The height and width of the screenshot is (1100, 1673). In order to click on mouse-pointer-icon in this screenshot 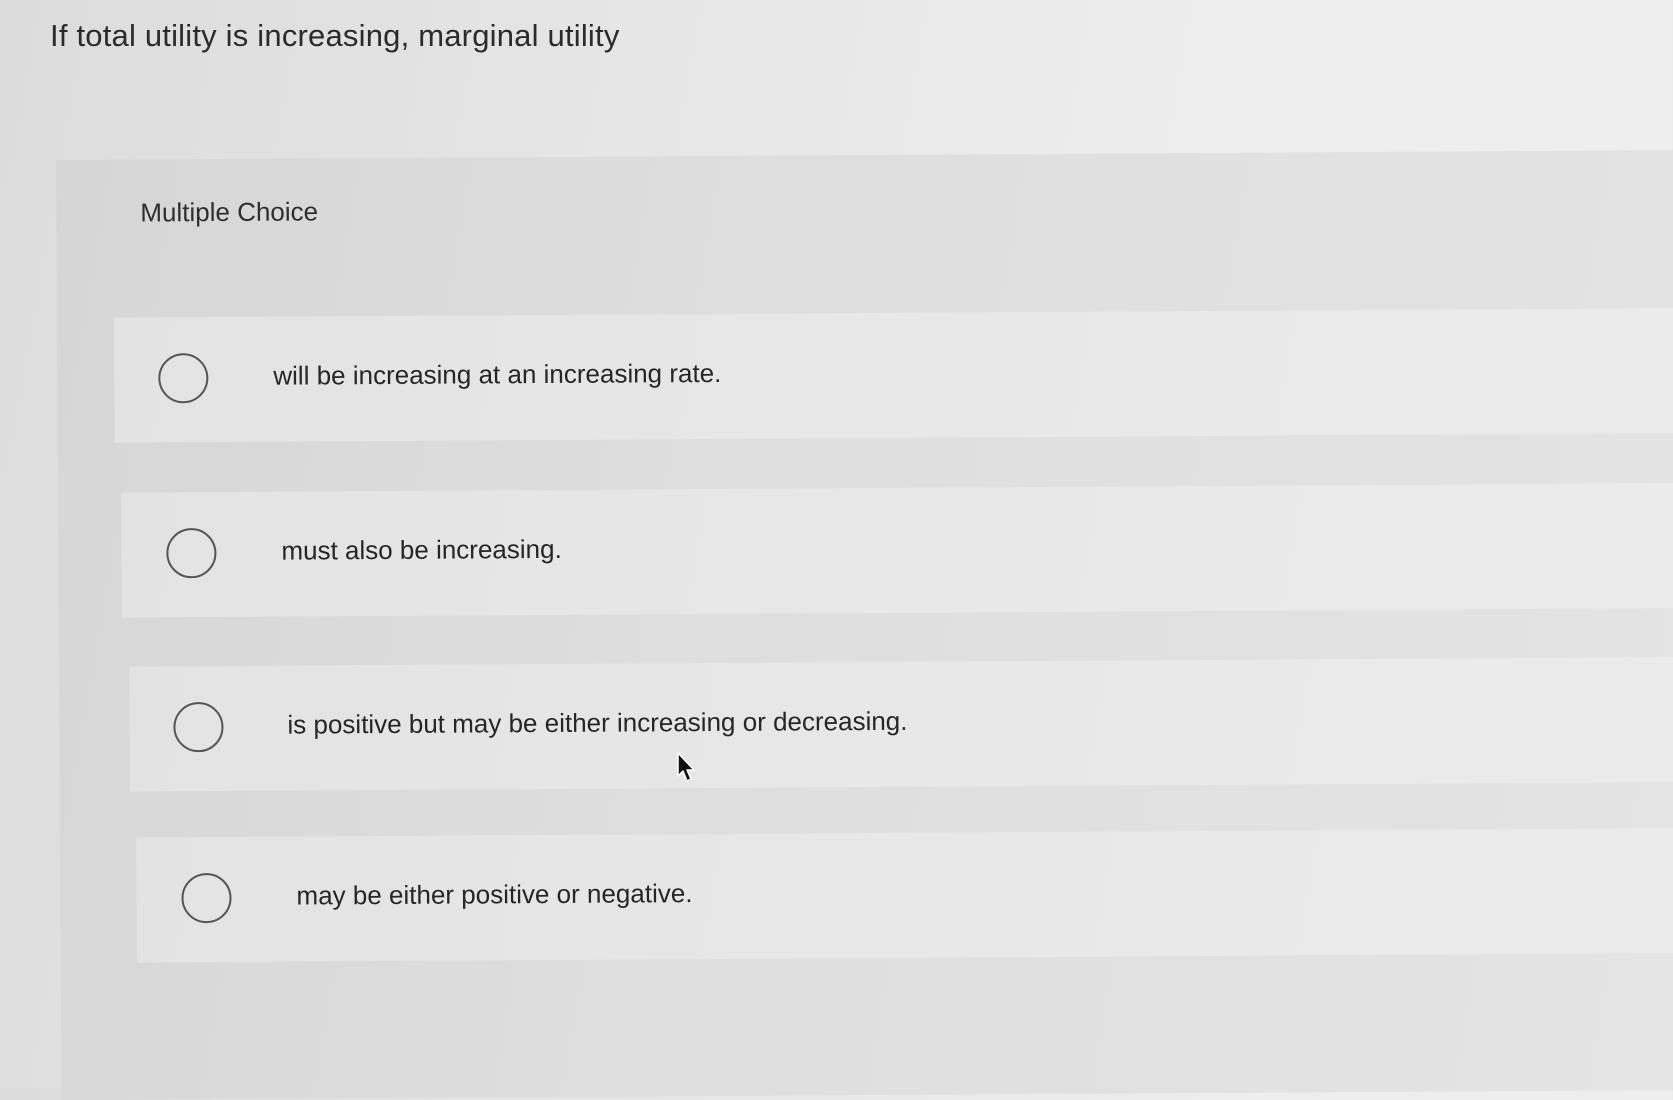, I will do `click(686, 767)`.